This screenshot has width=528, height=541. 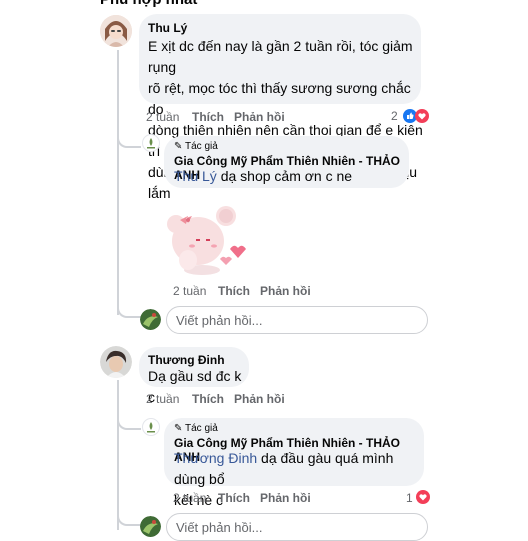 What do you see at coordinates (215, 458) in the screenshot?
I see `mention-link: Thương Đinh` at bounding box center [215, 458].